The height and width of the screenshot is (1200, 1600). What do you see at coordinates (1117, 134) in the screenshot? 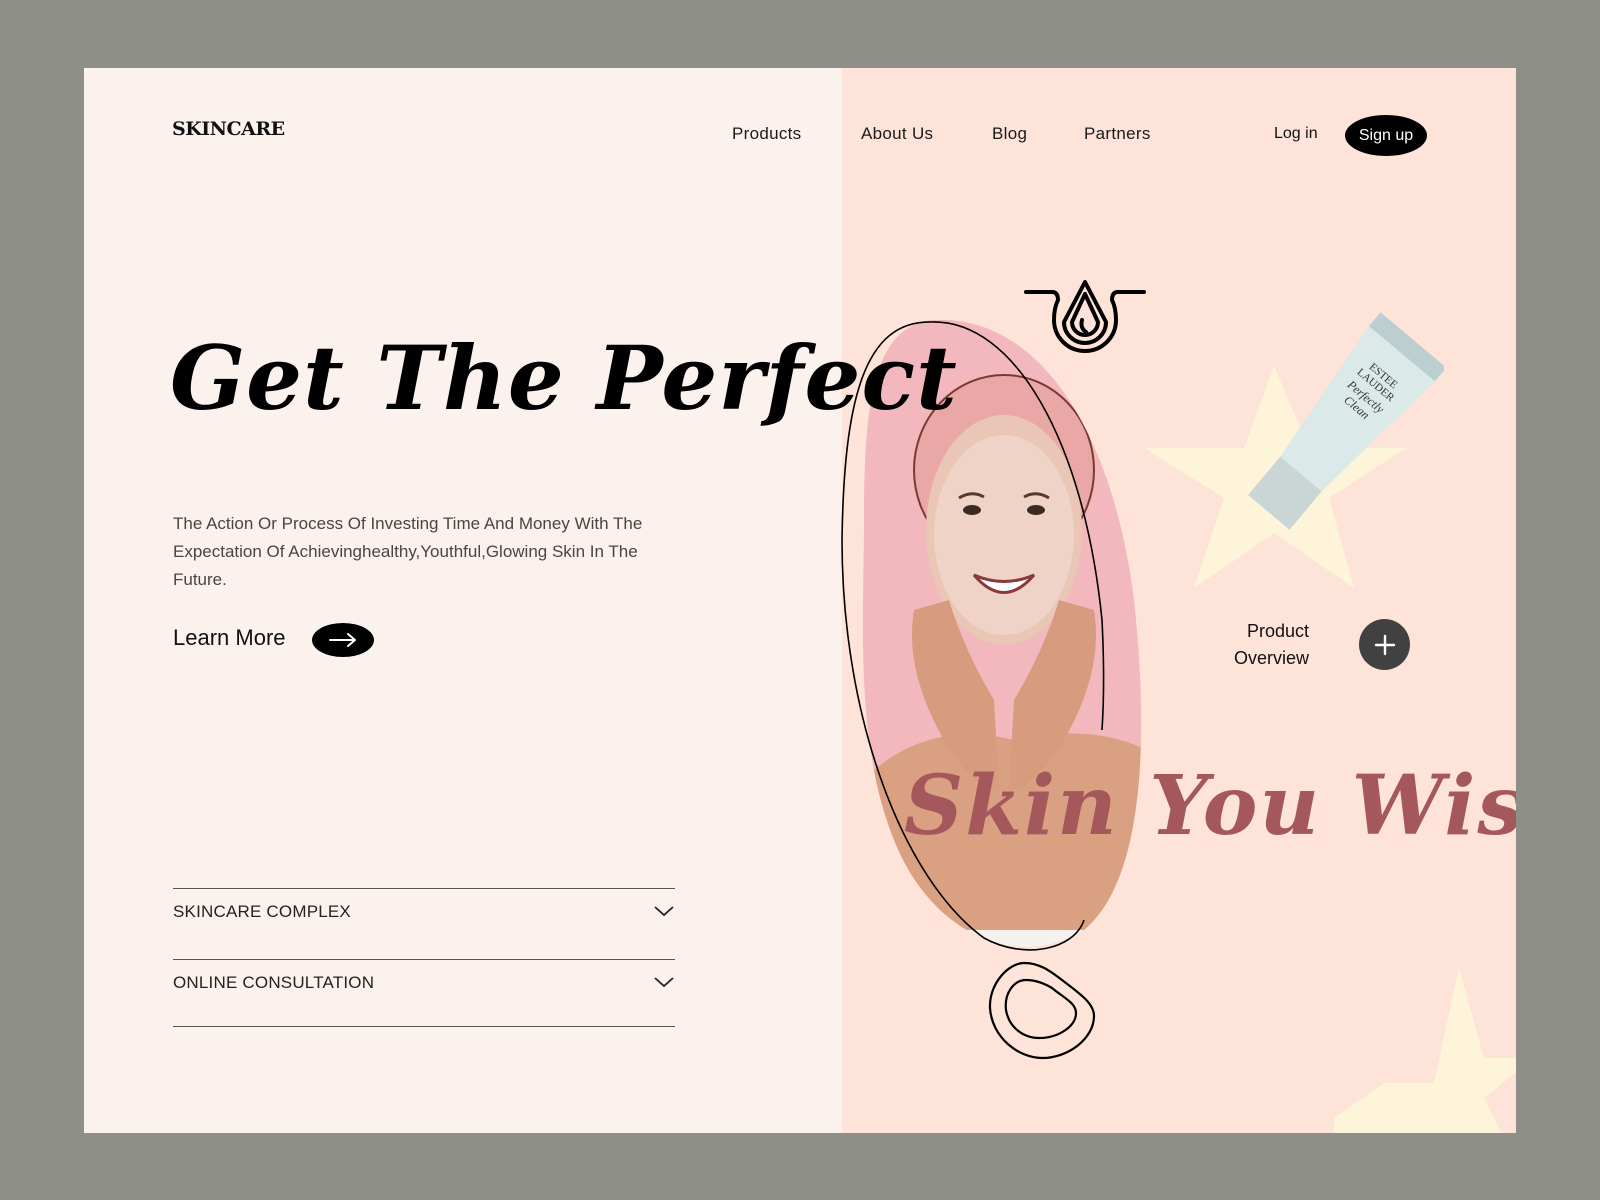
I see `nav-partners: Partners` at bounding box center [1117, 134].